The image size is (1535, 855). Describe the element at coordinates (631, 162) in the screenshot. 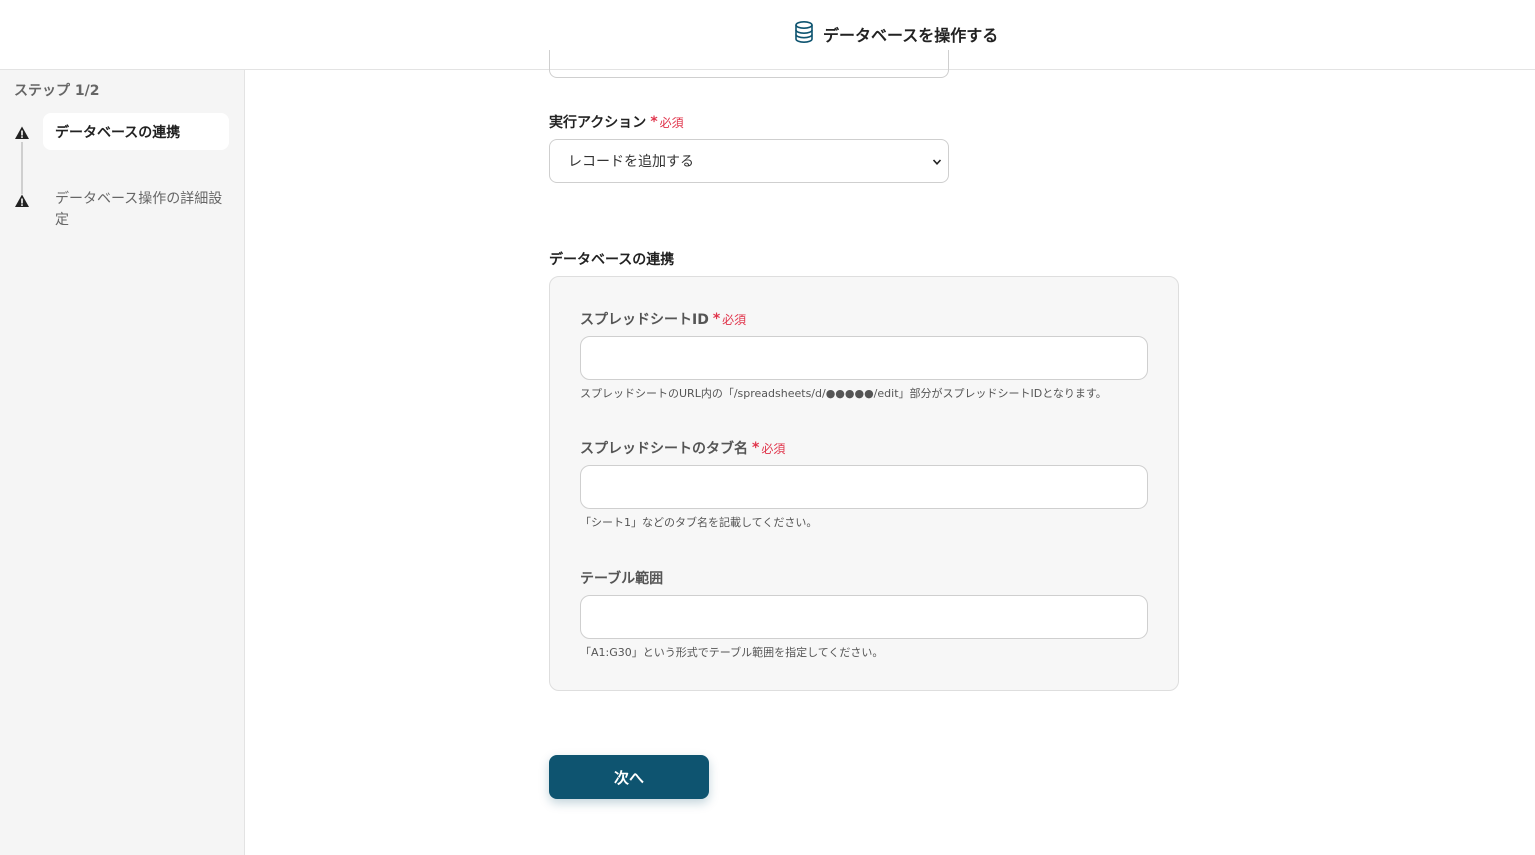

I see `action-select-value: レコードを追加する` at that location.